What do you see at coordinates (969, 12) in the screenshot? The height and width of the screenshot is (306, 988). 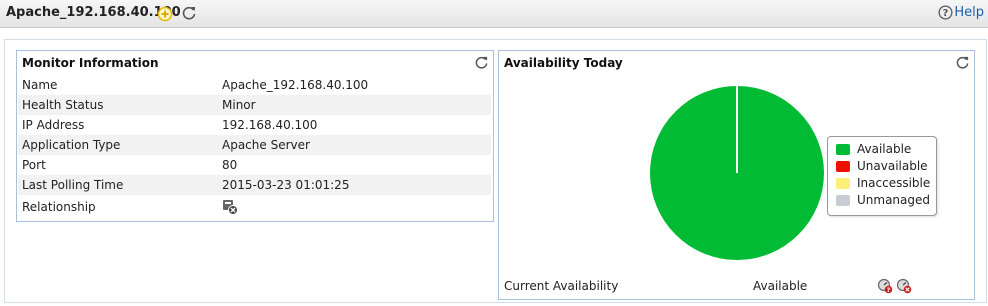 I see `help-label: Help` at bounding box center [969, 12].